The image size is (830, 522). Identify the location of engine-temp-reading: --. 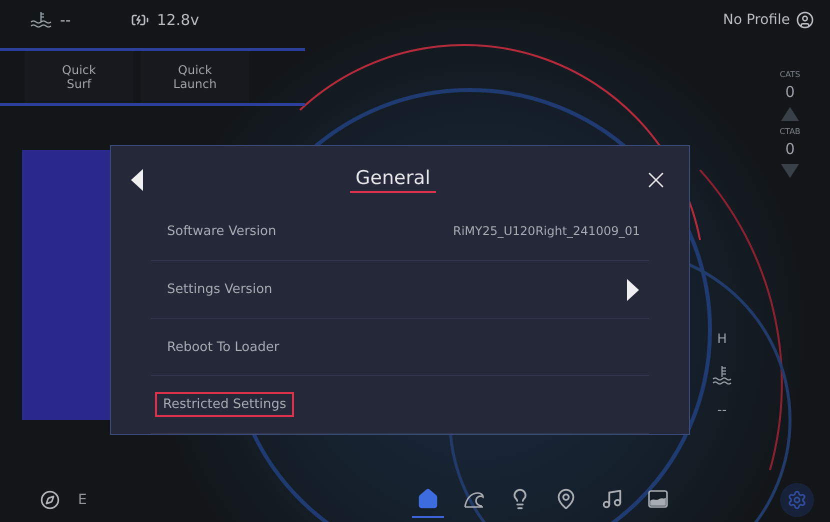
(722, 410).